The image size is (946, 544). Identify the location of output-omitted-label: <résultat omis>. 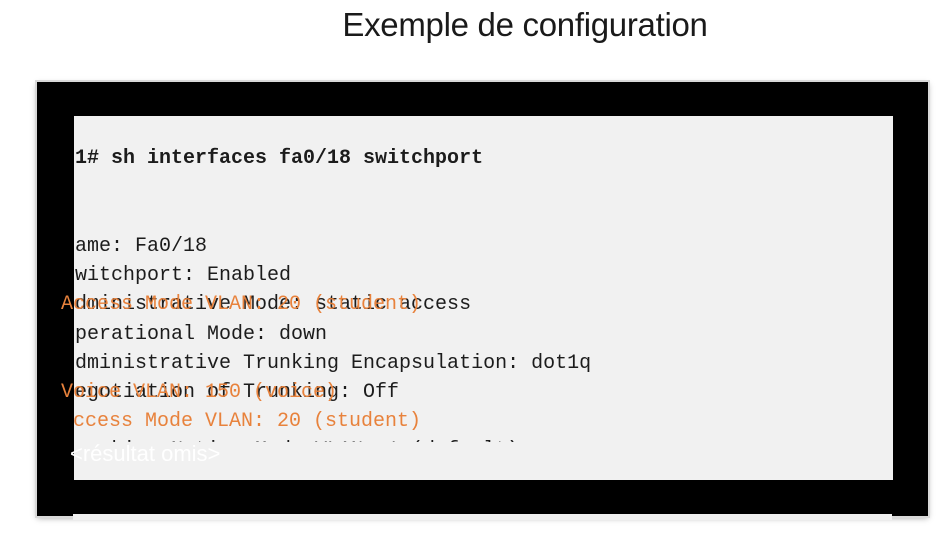
(145, 453).